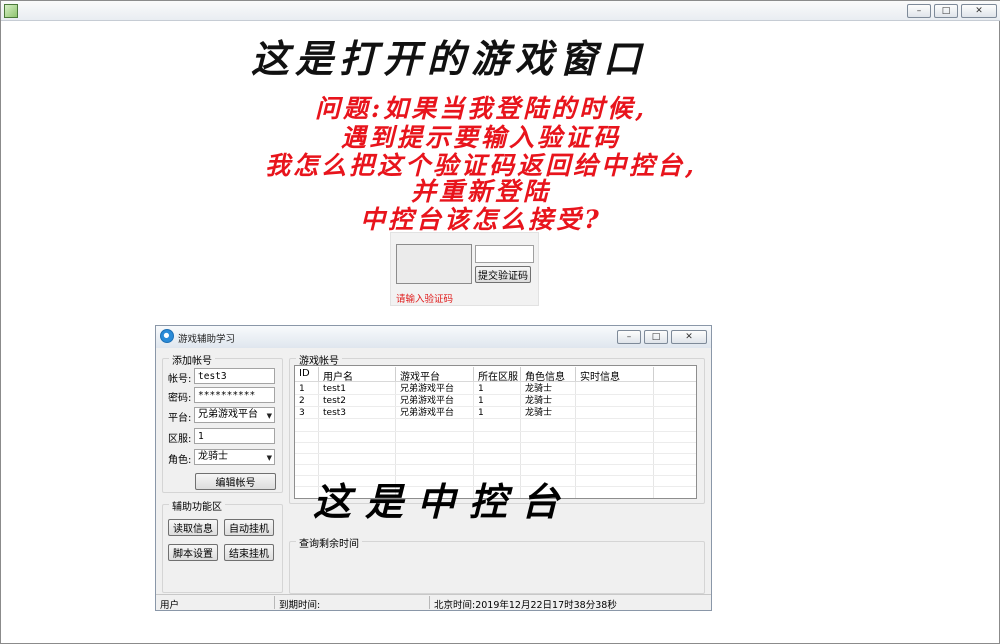  Describe the element at coordinates (234, 376) in the screenshot. I see `account-input: test3` at that location.